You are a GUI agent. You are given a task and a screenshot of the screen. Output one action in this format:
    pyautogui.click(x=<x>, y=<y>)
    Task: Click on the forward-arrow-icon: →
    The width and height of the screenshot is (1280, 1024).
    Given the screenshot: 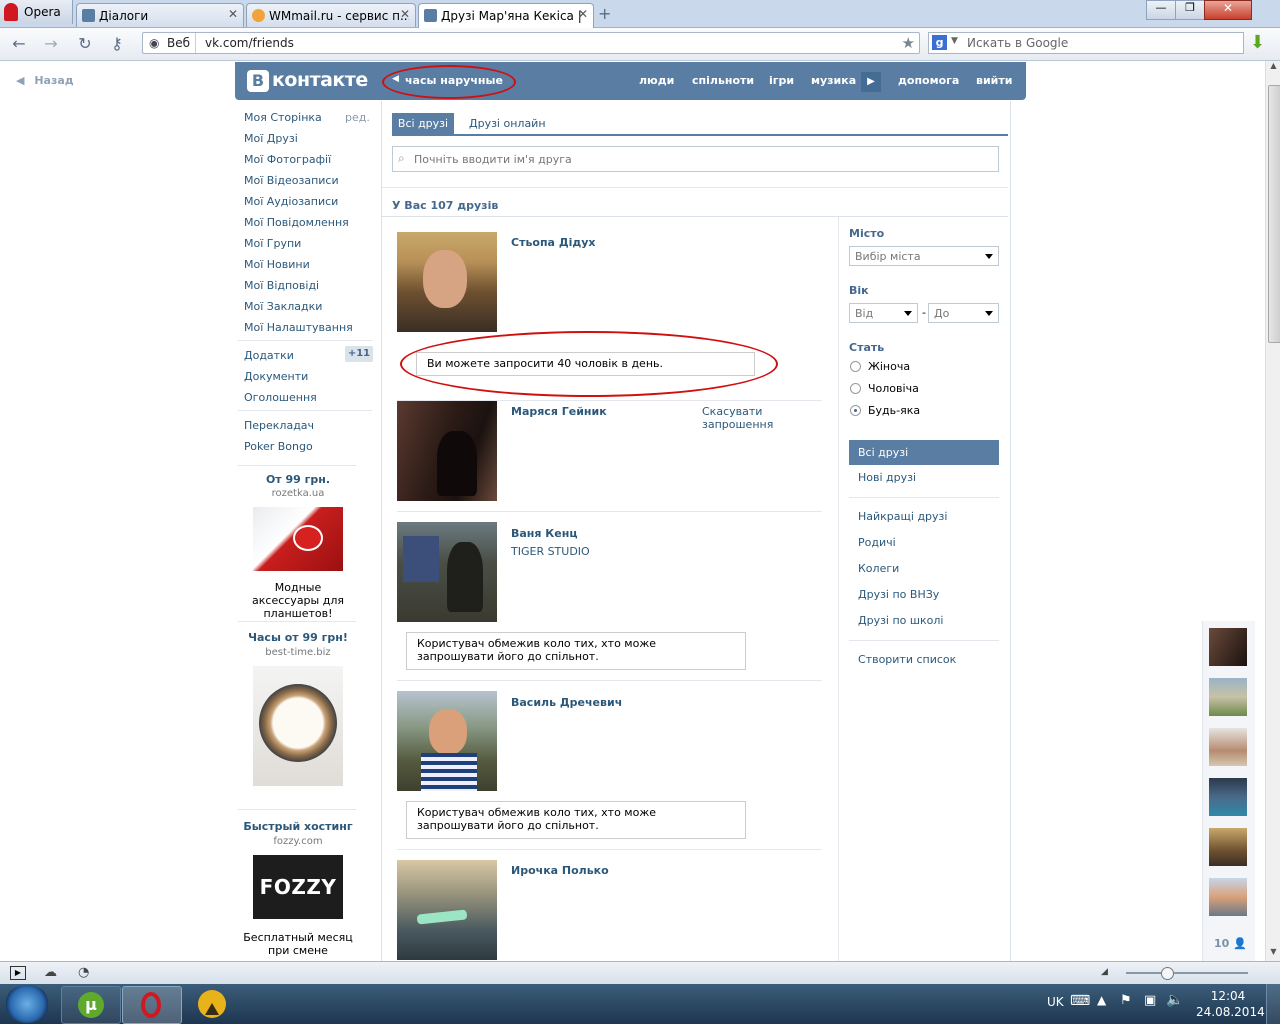 What is the action you would take?
    pyautogui.click(x=51, y=44)
    